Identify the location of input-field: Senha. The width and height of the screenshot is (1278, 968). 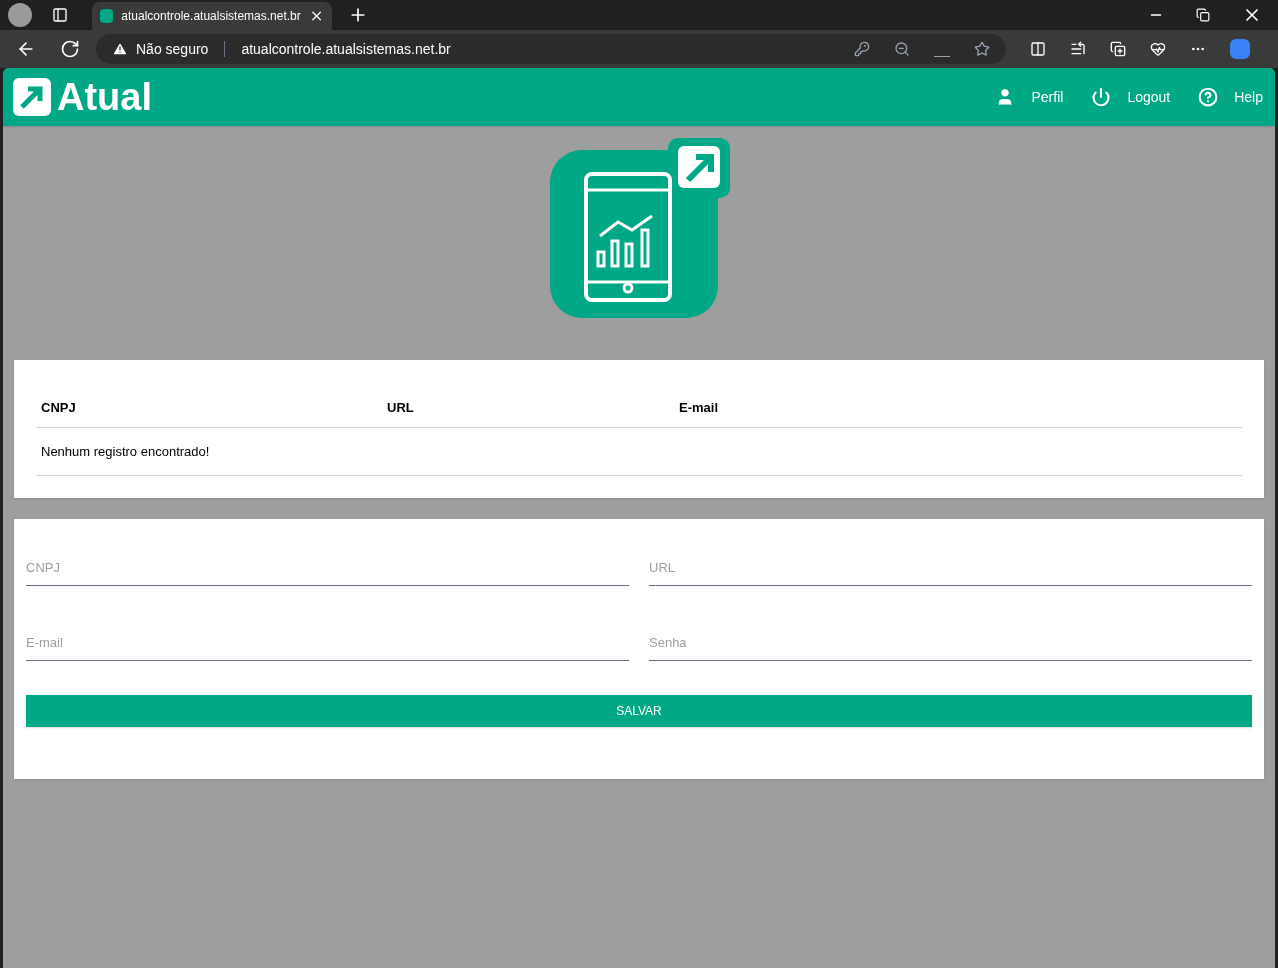
(950, 642).